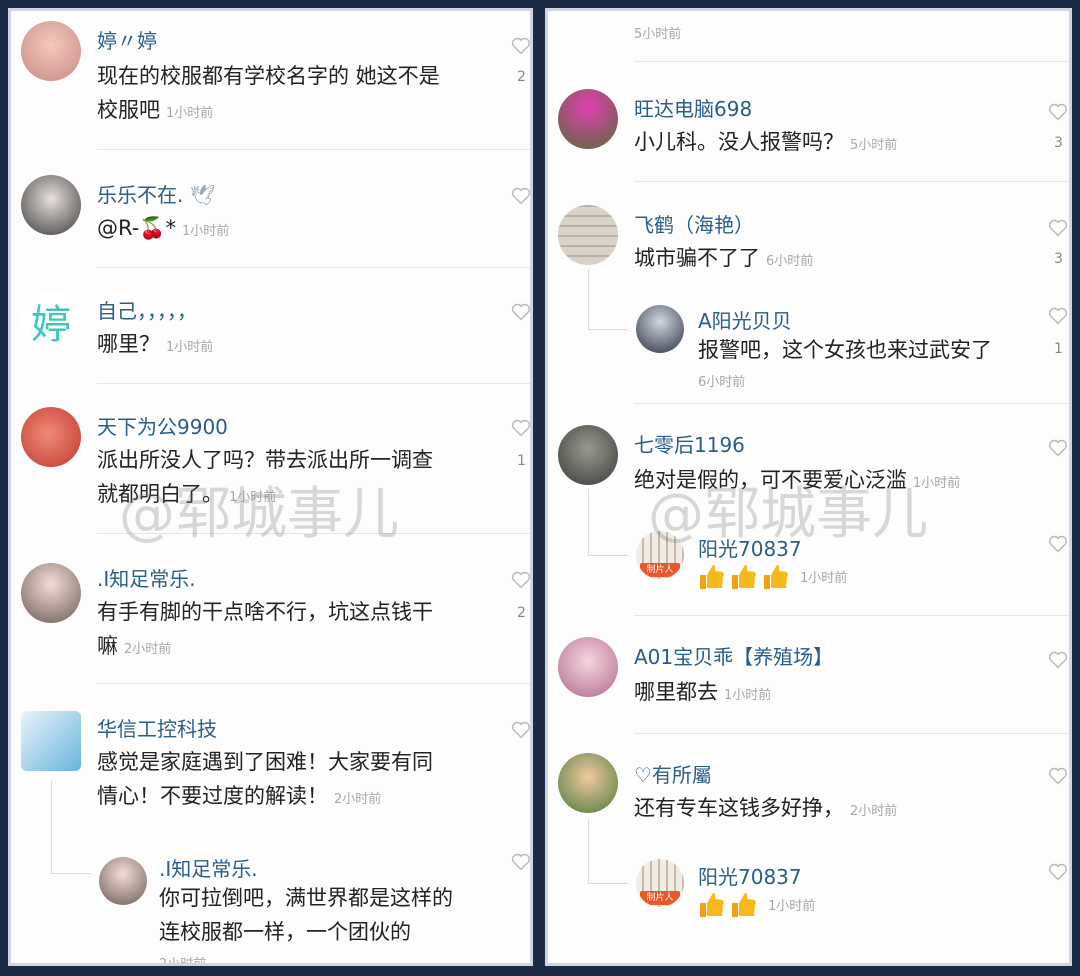 The height and width of the screenshot is (976, 1080). What do you see at coordinates (703, 692) in the screenshot?
I see `comment-text: 哪里都去 1小时前` at bounding box center [703, 692].